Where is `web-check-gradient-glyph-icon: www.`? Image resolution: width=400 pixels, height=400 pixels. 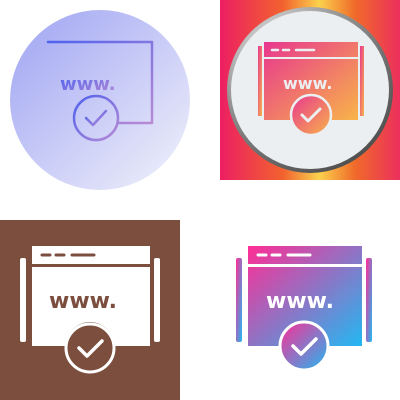
web-check-gradient-glyph-icon: www. is located at coordinates (304, 309).